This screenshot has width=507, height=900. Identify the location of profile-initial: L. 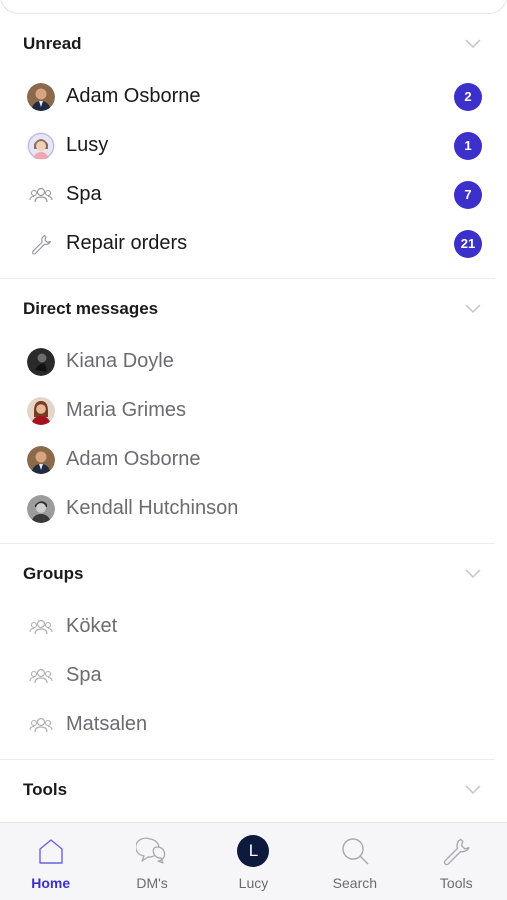
(253, 851).